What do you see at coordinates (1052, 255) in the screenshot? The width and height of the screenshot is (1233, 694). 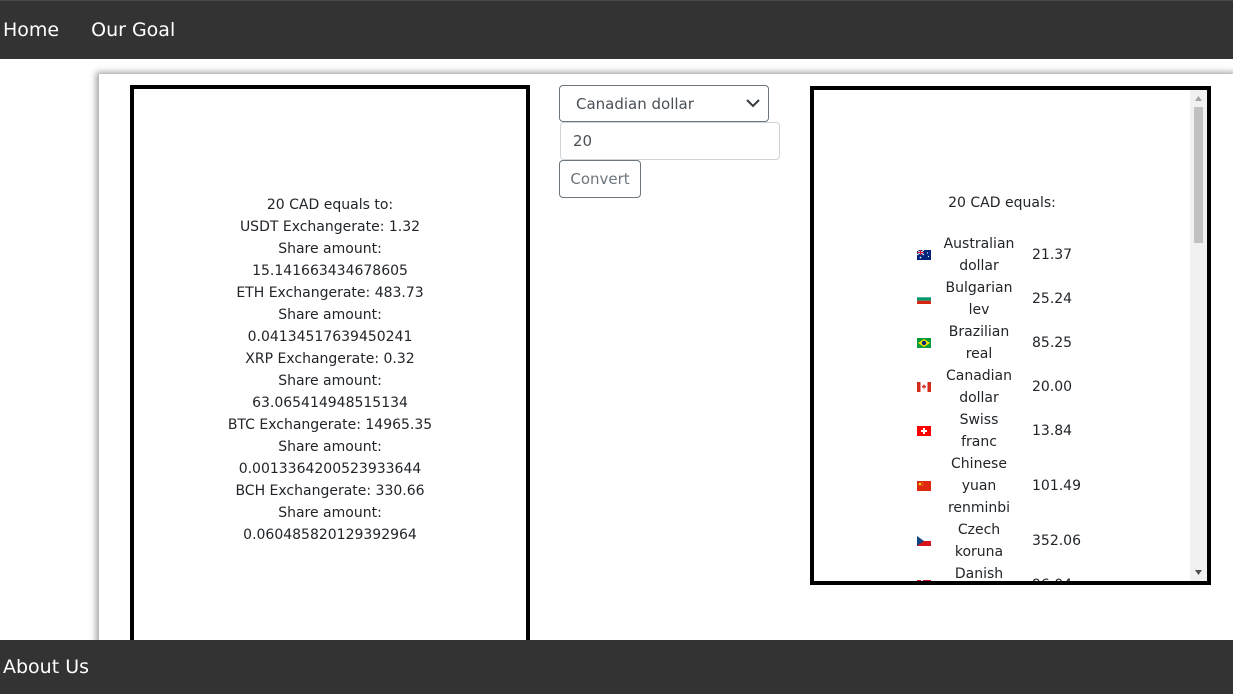 I see `currency-value: 21.37` at bounding box center [1052, 255].